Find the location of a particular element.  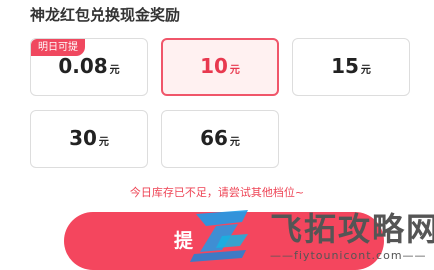

amount-value: 0.08 is located at coordinates (83, 66).